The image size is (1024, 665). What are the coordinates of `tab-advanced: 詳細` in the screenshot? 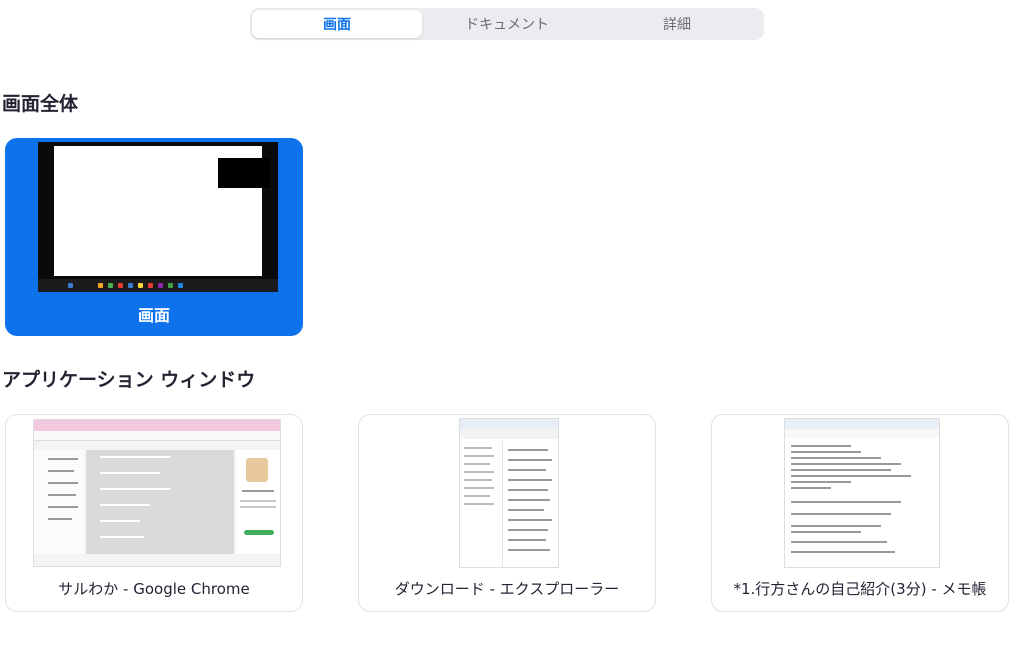 It's located at (677, 24).